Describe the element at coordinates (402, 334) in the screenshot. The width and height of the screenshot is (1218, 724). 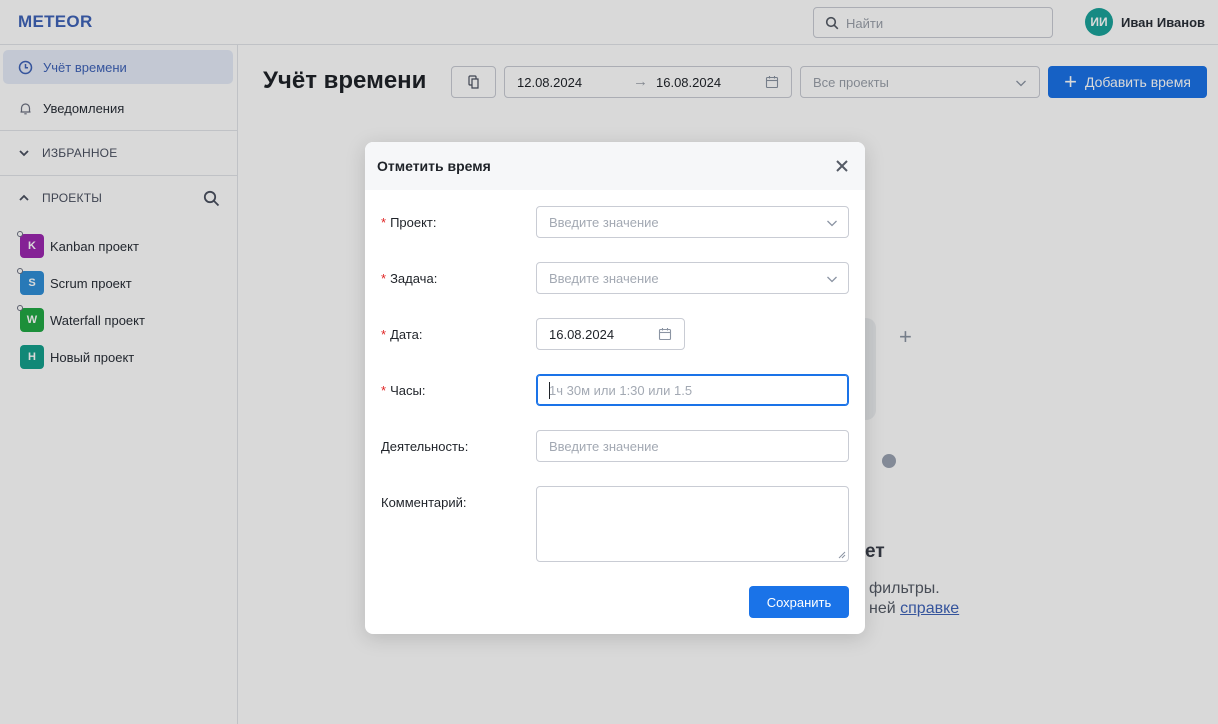
I see `date-label: * Дата:` at that location.